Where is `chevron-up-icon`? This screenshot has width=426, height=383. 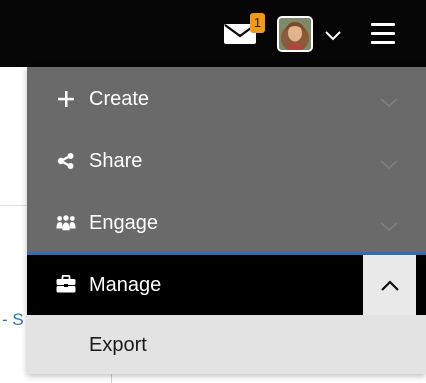
chevron-up-icon is located at coordinates (390, 285).